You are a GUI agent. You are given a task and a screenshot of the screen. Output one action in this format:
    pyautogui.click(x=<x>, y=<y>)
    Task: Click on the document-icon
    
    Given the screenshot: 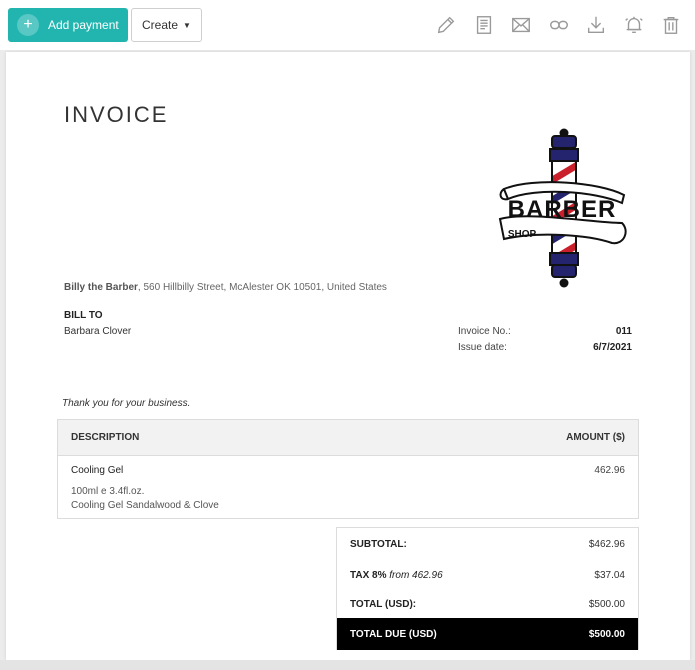 What is the action you would take?
    pyautogui.click(x=484, y=25)
    